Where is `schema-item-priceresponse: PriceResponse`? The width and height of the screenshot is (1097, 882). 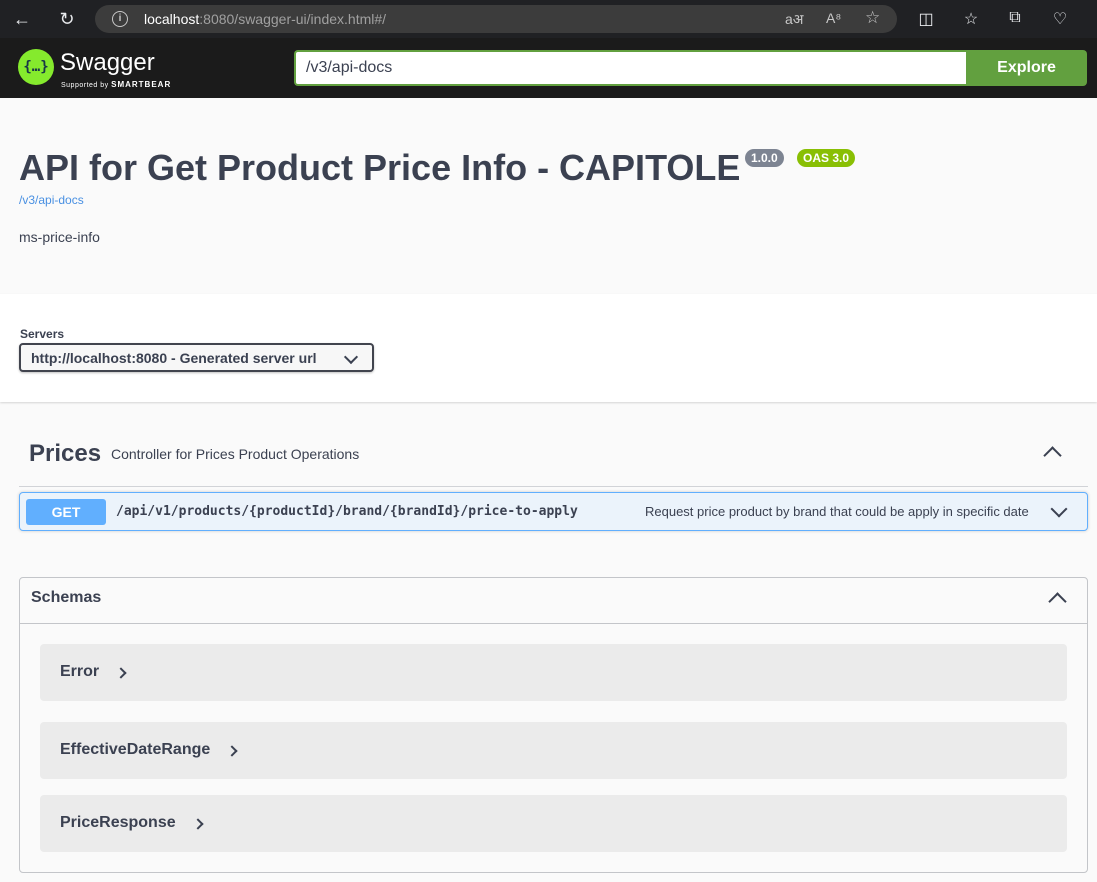 schema-item-priceresponse: PriceResponse is located at coordinates (553, 823).